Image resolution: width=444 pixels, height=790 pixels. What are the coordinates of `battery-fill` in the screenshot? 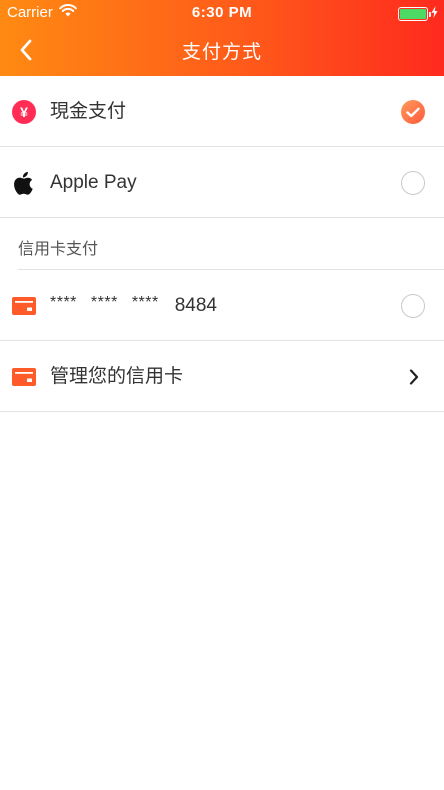 It's located at (413, 13).